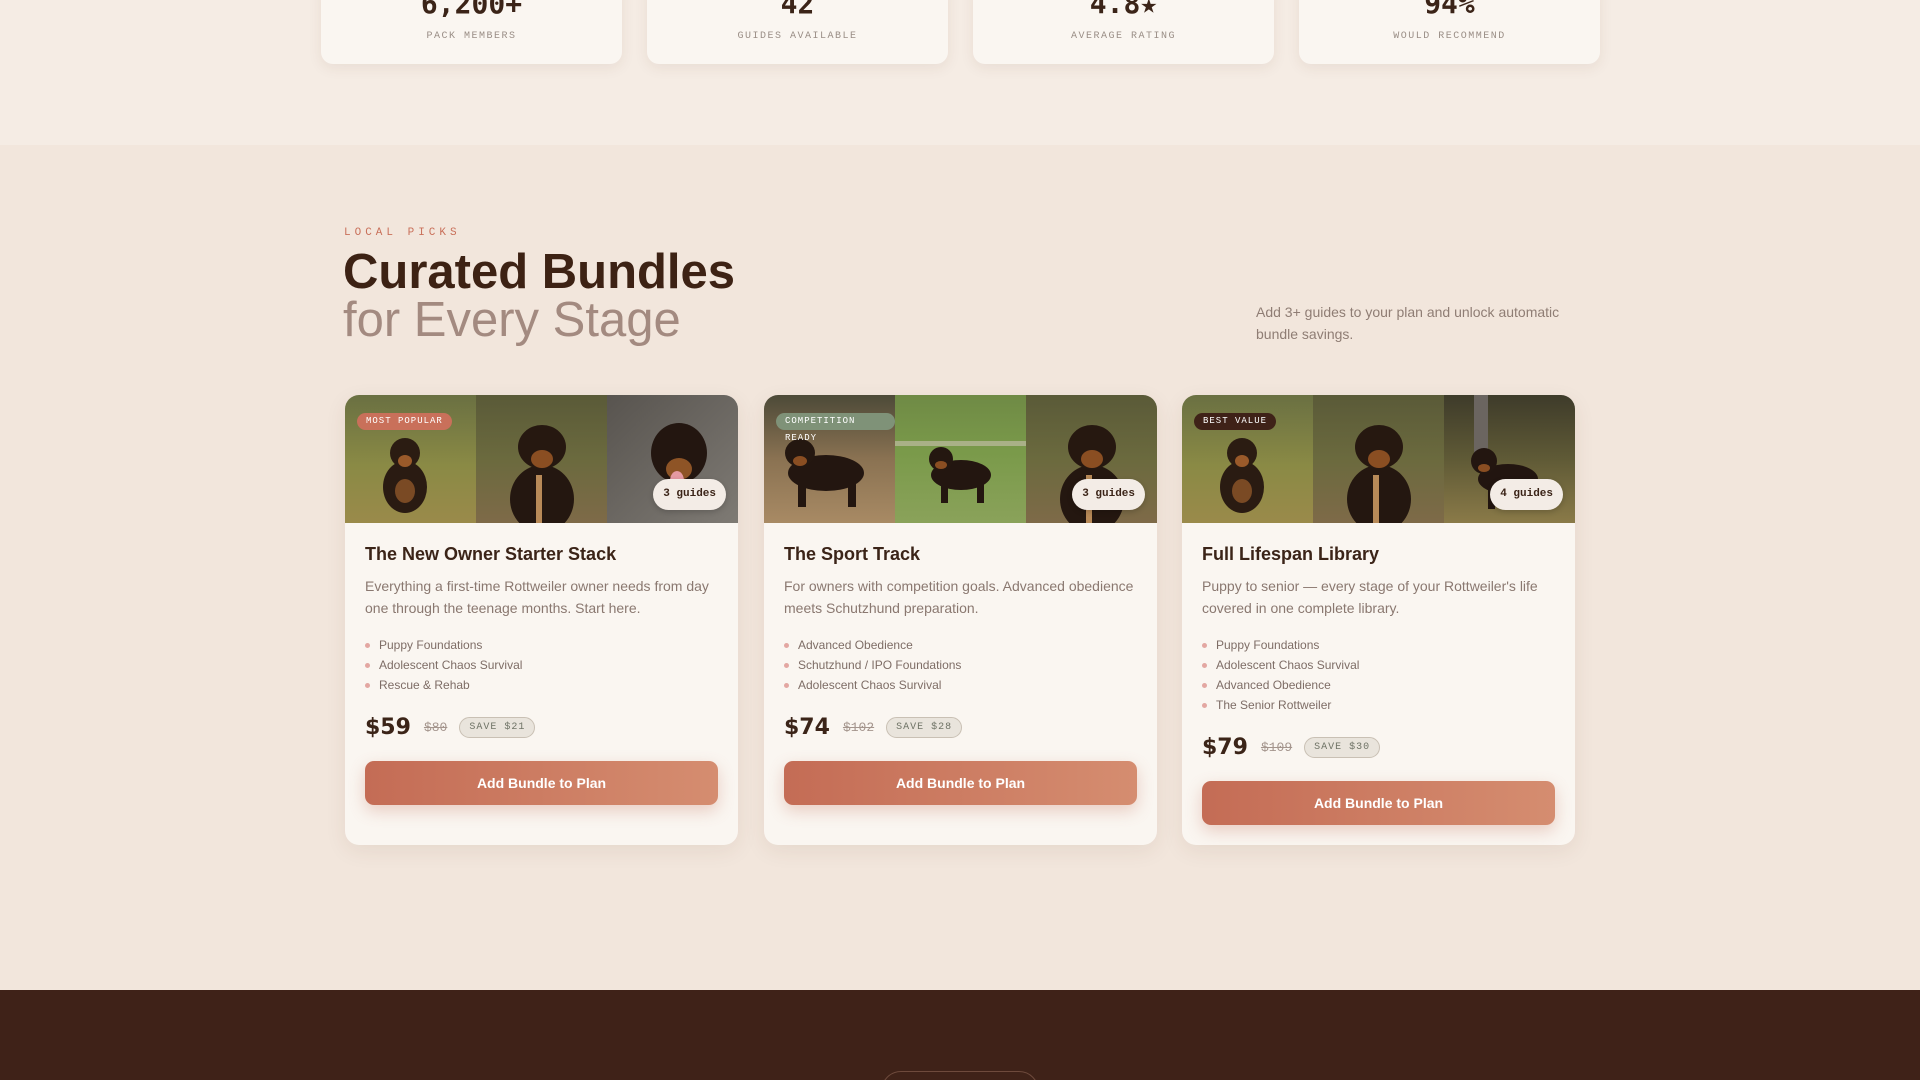 The height and width of the screenshot is (1080, 1920). I want to click on bundle-tag: COMPETITION READY, so click(835, 428).